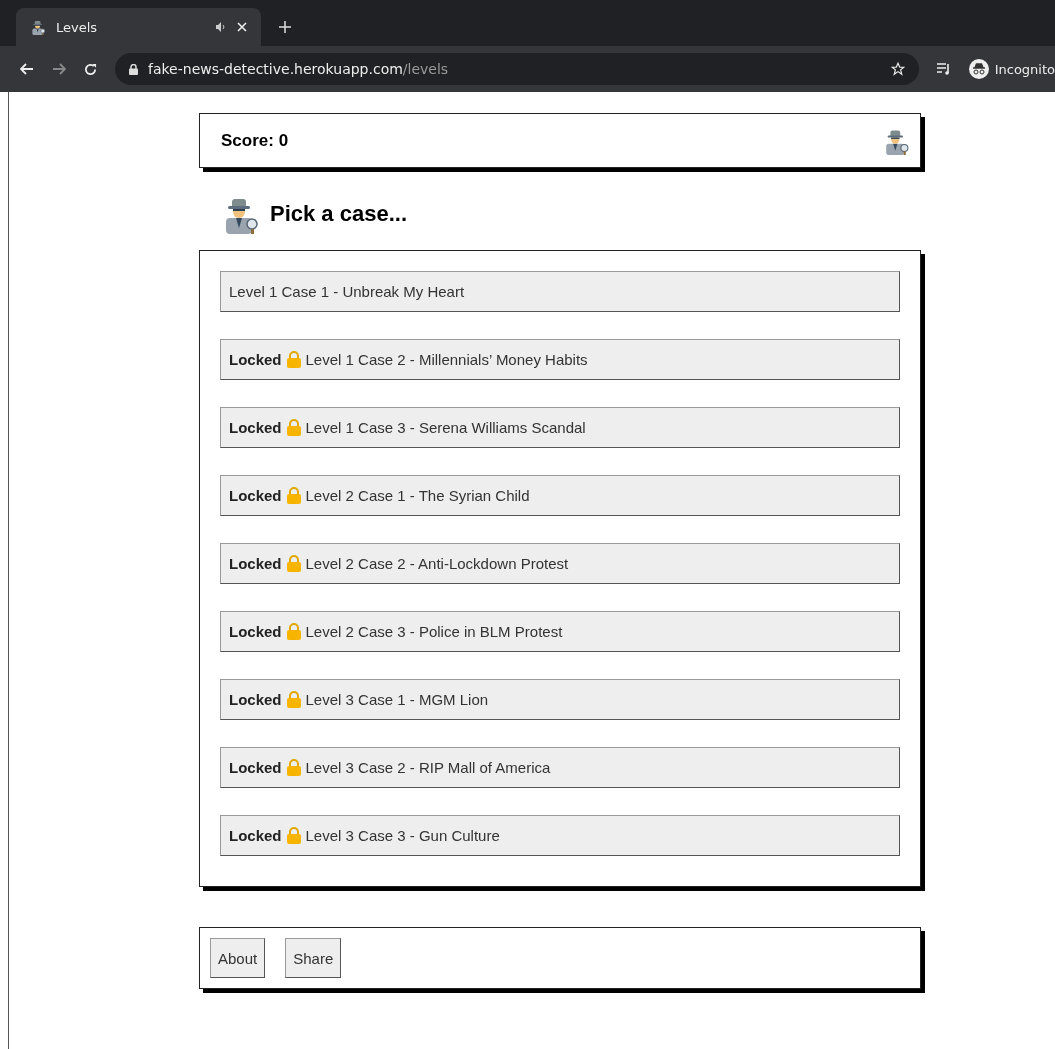  Describe the element at coordinates (560, 359) in the screenshot. I see `case-button: Locked Level 1 Case 2 - Millennials’ Money Habits` at that location.